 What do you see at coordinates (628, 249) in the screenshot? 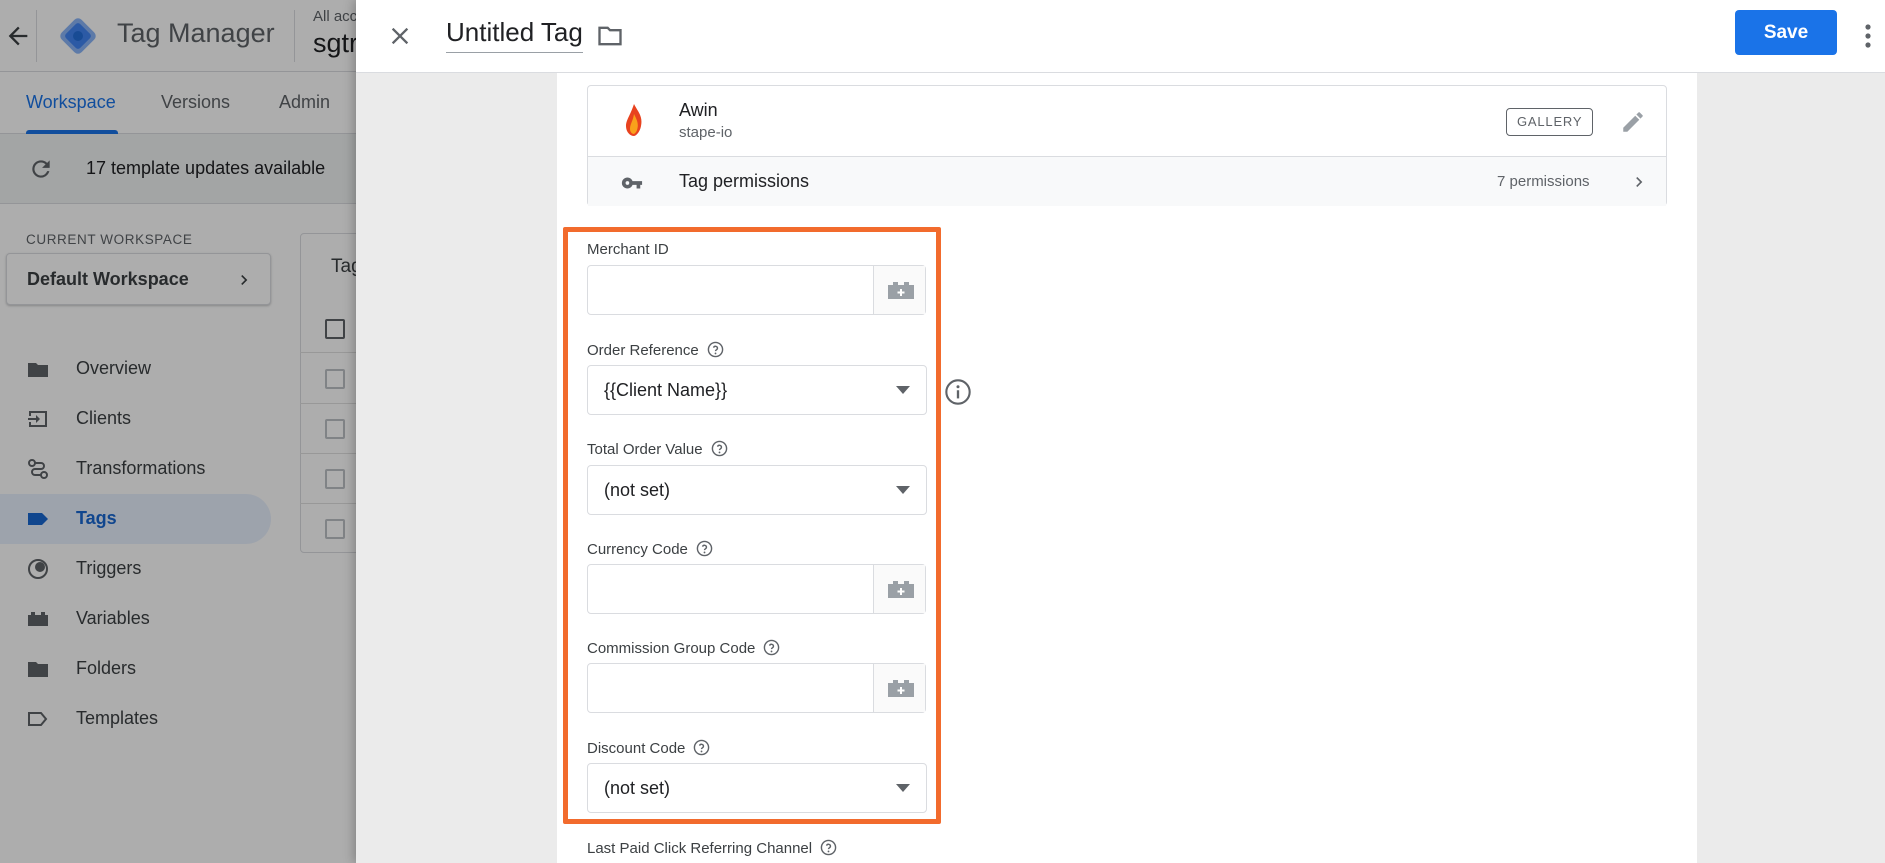
I see `merchant-id-label: Merchant ID` at bounding box center [628, 249].